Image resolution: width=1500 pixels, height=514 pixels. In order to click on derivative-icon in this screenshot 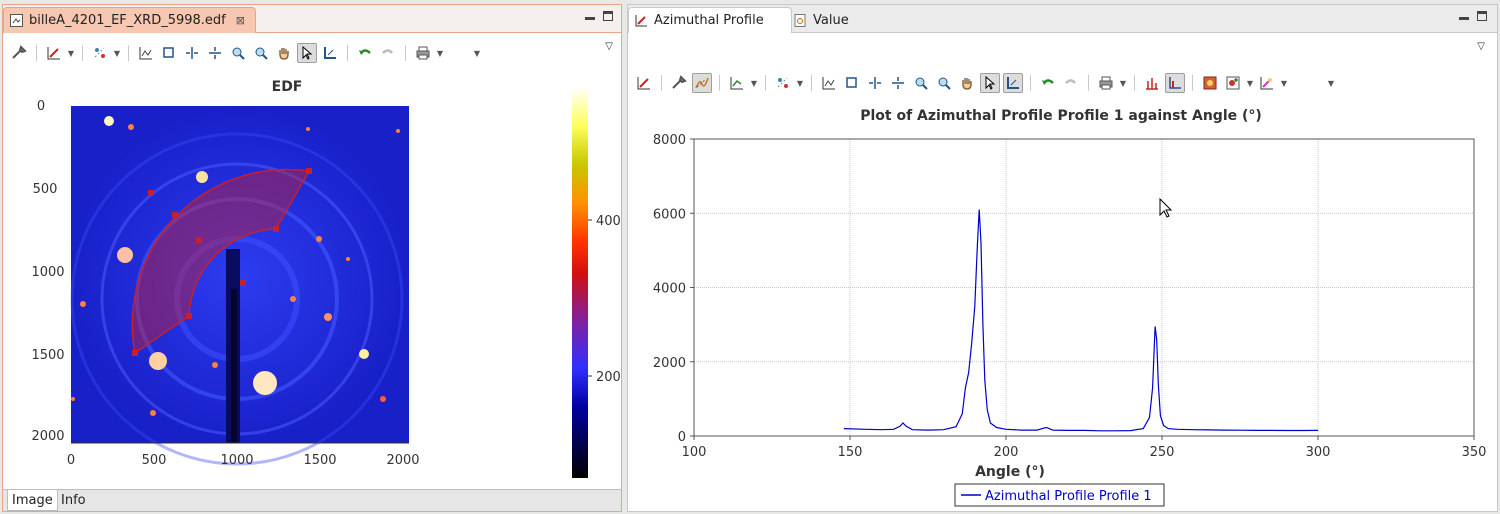, I will do `click(1175, 83)`.